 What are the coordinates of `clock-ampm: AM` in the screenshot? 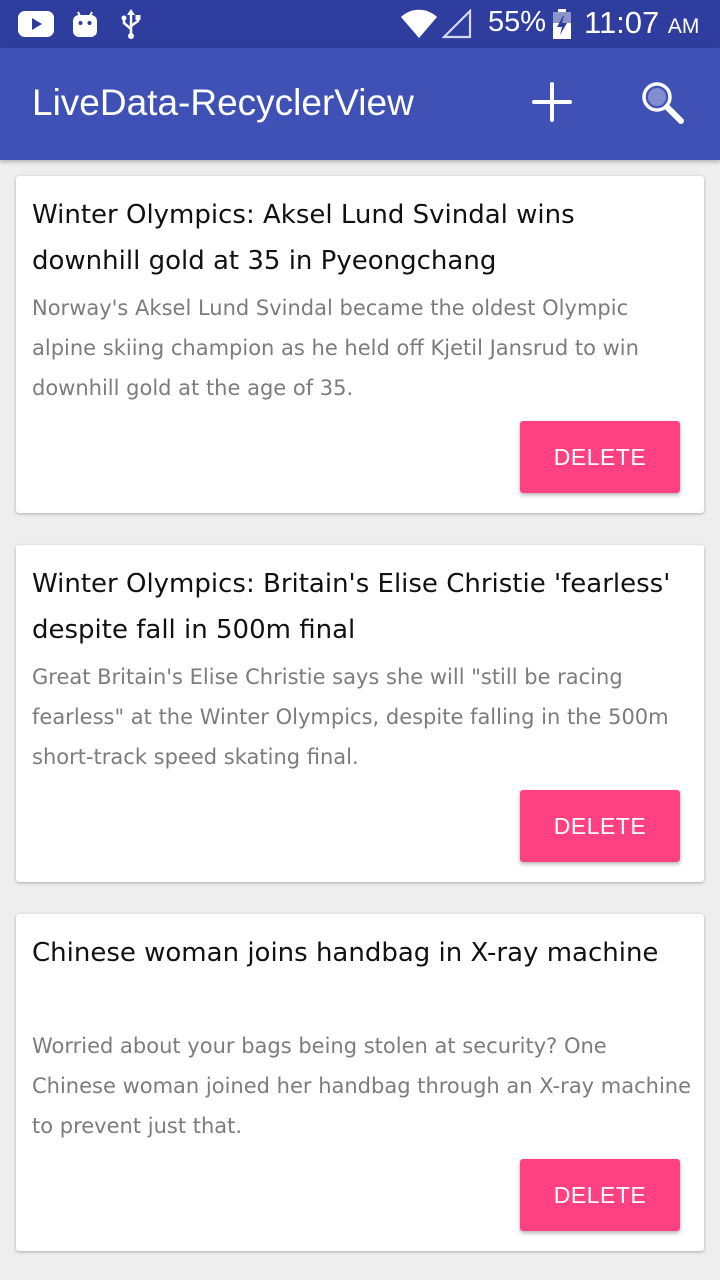 It's located at (683, 26).